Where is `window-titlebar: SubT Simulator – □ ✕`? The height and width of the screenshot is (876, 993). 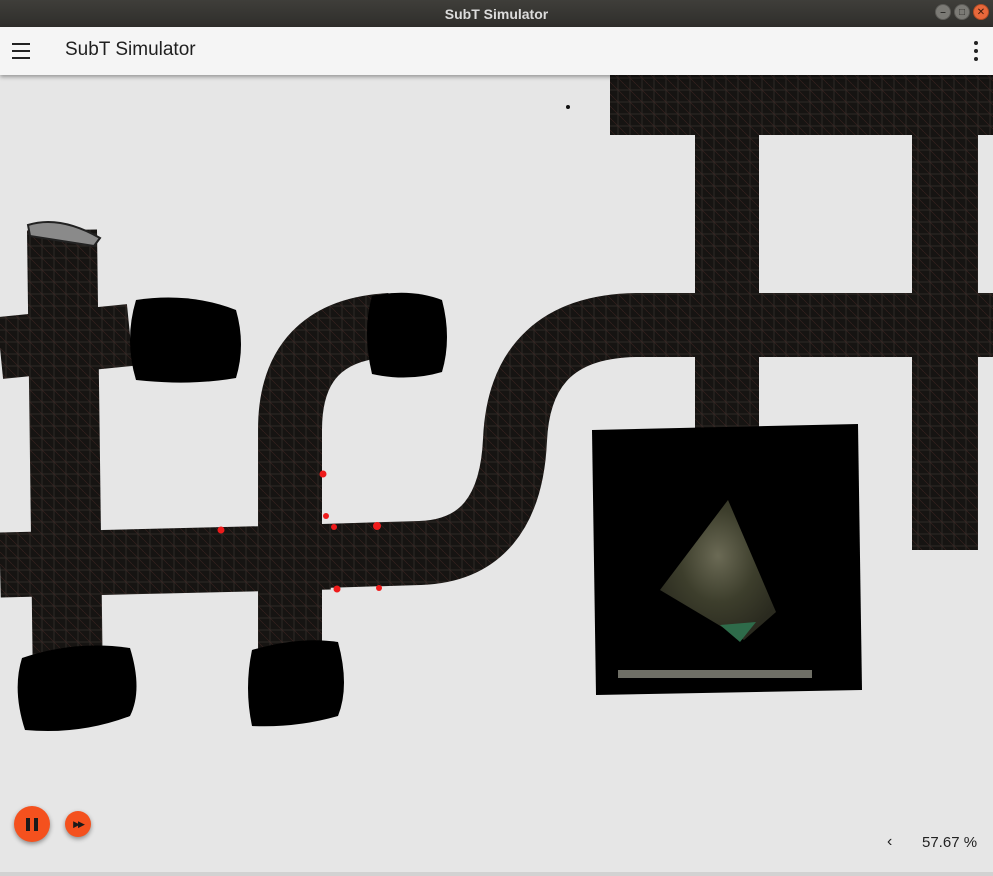
window-titlebar: SubT Simulator – □ ✕ is located at coordinates (496, 13).